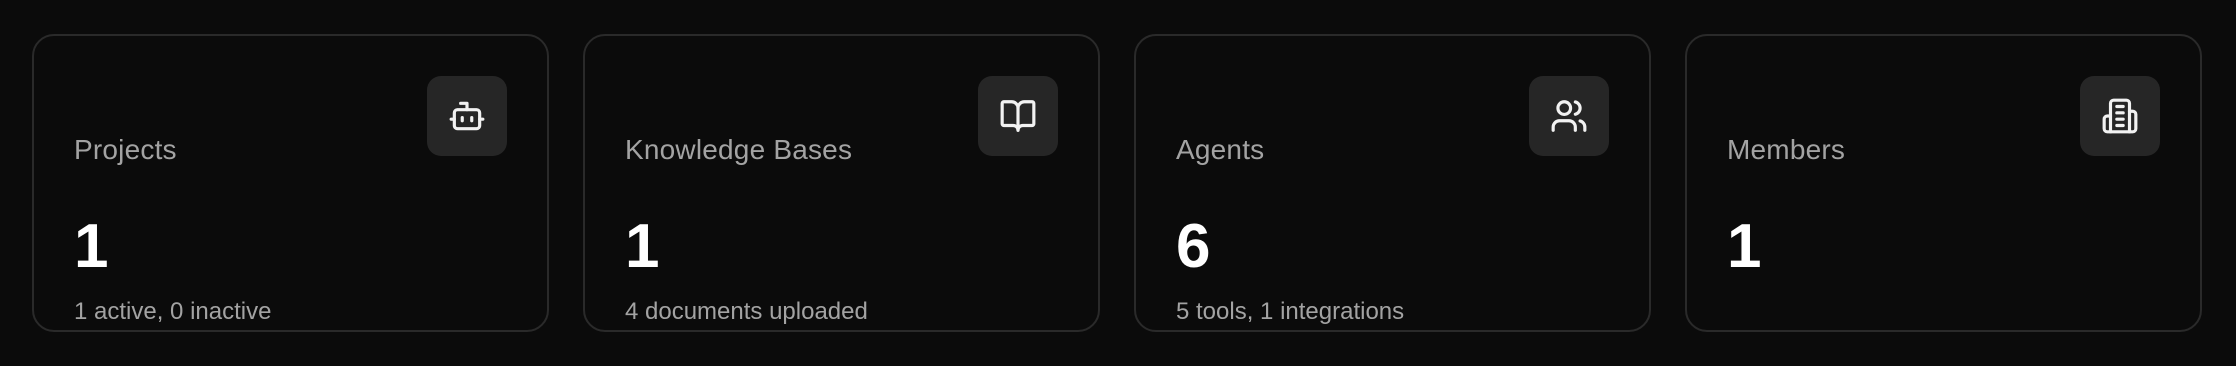 The width and height of the screenshot is (2236, 366). I want to click on card-title: Projects, so click(125, 149).